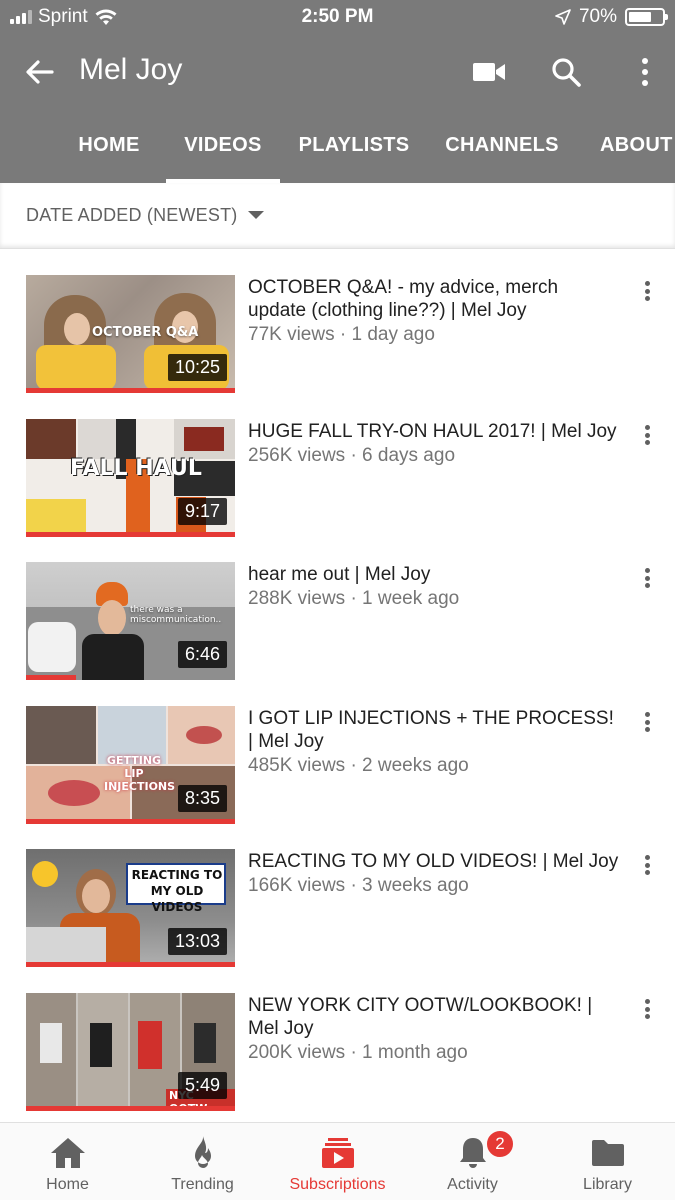  I want to click on tab-about: ABOUT, so click(632, 150).